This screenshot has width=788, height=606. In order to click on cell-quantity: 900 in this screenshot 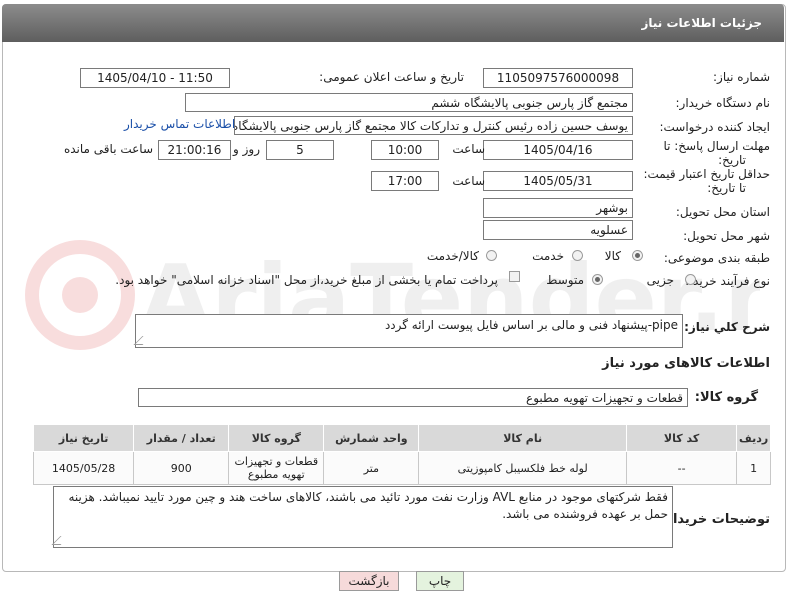, I will do `click(181, 468)`.